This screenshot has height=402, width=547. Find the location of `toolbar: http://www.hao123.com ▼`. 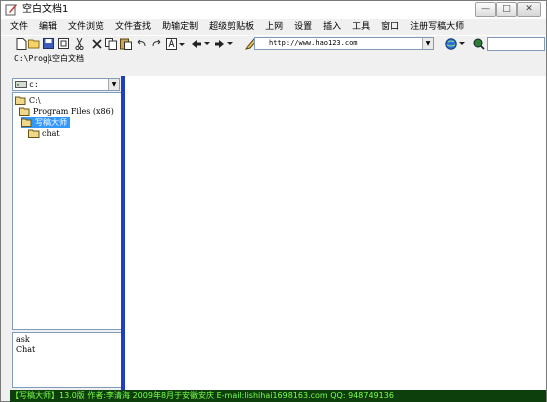

toolbar: http://www.hao123.com ▼ is located at coordinates (273, 43).